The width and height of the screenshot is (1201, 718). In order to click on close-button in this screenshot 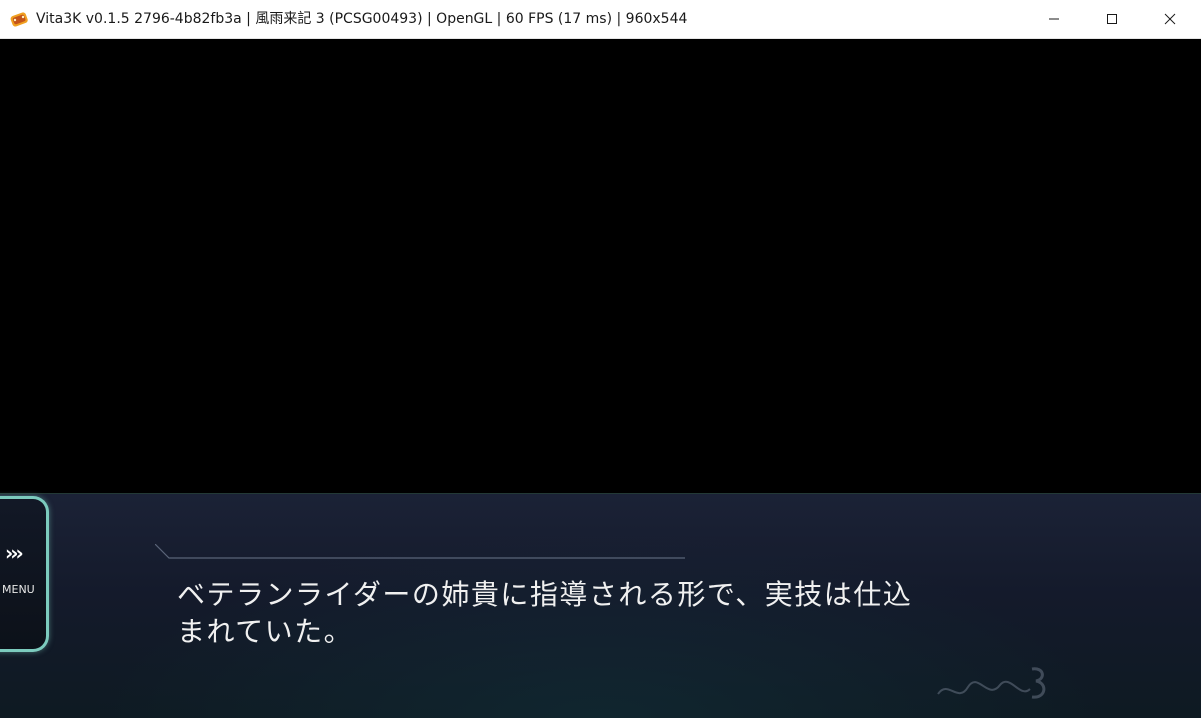, I will do `click(1170, 19)`.